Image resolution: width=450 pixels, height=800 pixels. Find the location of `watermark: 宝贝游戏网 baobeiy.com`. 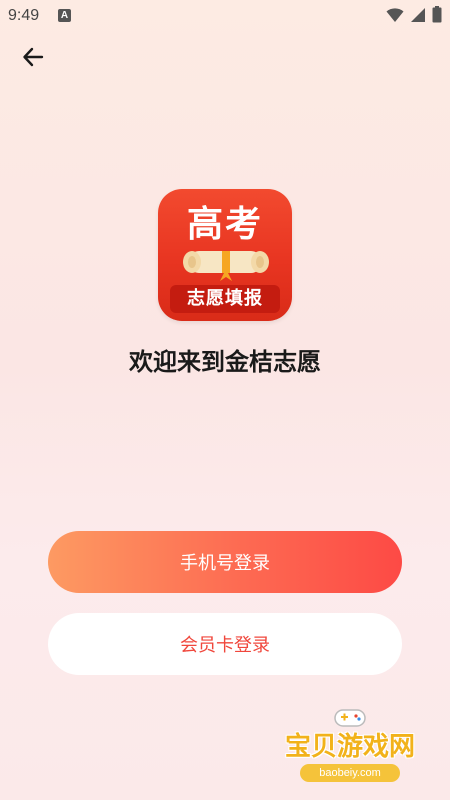

watermark: 宝贝游戏网 baobeiy.com is located at coordinates (350, 750).